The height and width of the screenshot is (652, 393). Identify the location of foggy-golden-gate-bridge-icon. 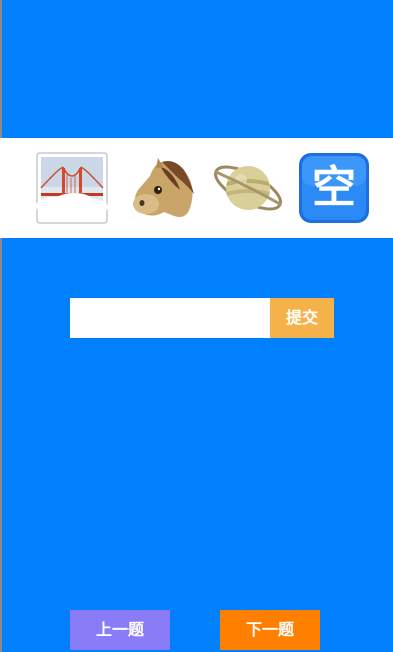
(72, 188).